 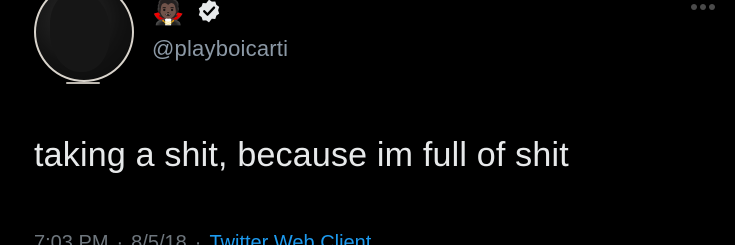 I want to click on verified-badge-icon, so click(x=209, y=14).